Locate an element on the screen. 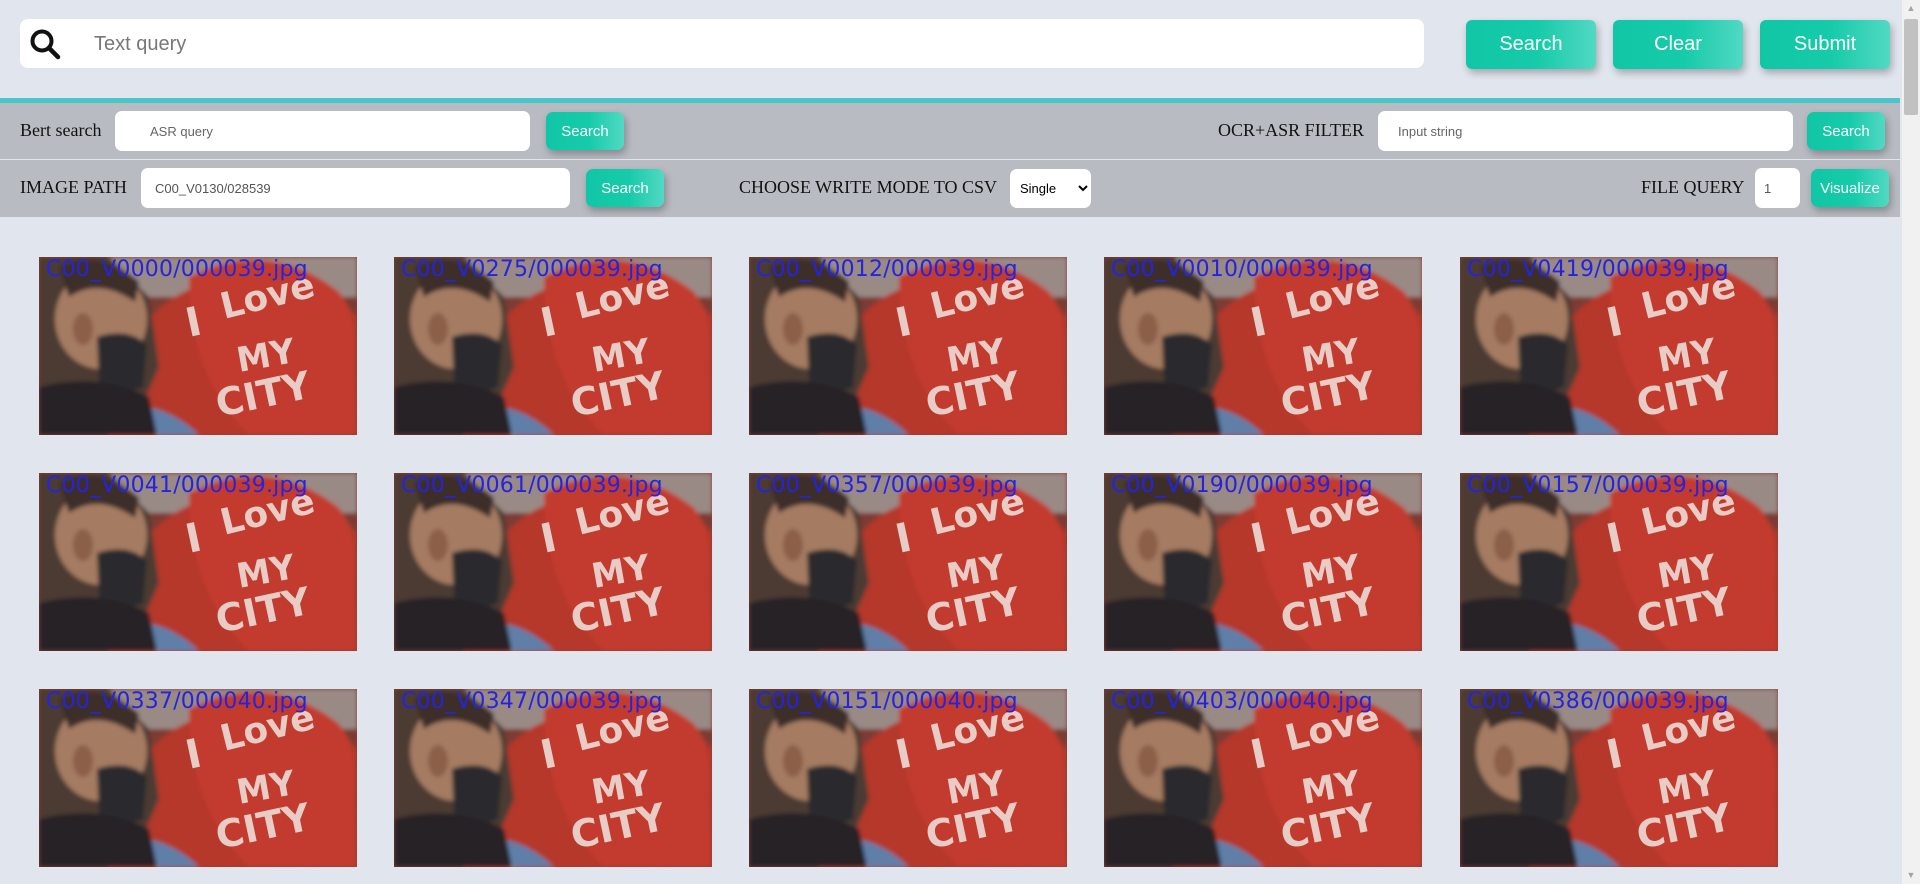 The height and width of the screenshot is (884, 1920). bert-search-row: Bert search Search OCR+ASR FILTER Search is located at coordinates (950, 131).